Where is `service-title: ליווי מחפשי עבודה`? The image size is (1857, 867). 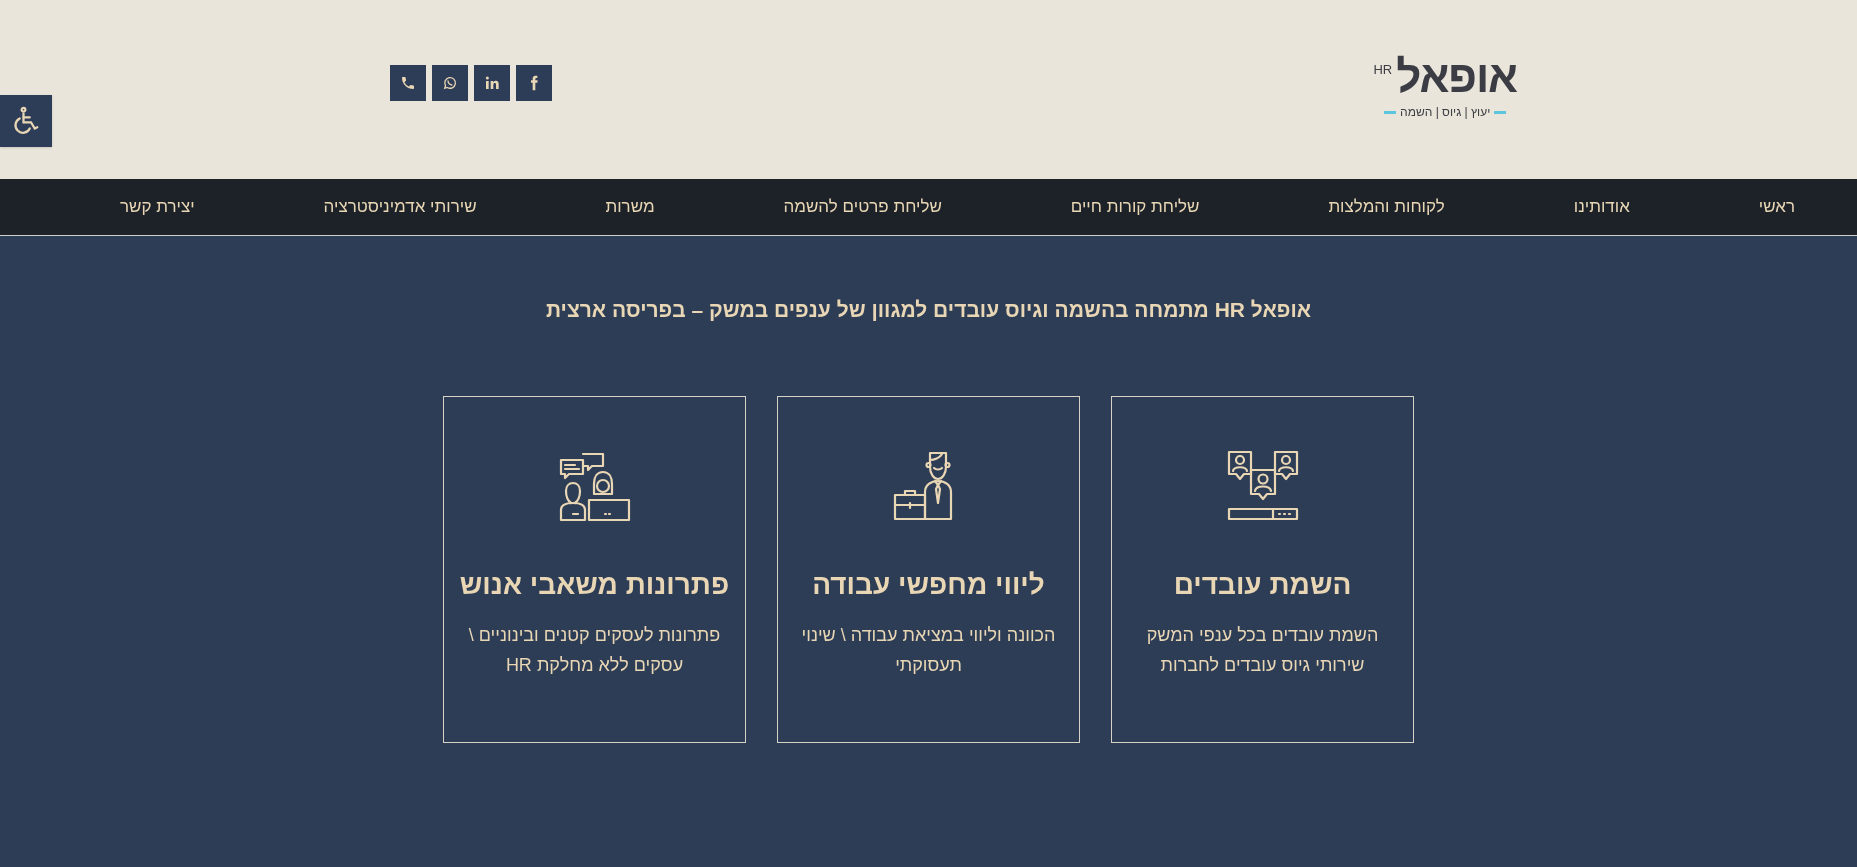
service-title: ליווי מחפשי עבודה is located at coordinates (928, 584).